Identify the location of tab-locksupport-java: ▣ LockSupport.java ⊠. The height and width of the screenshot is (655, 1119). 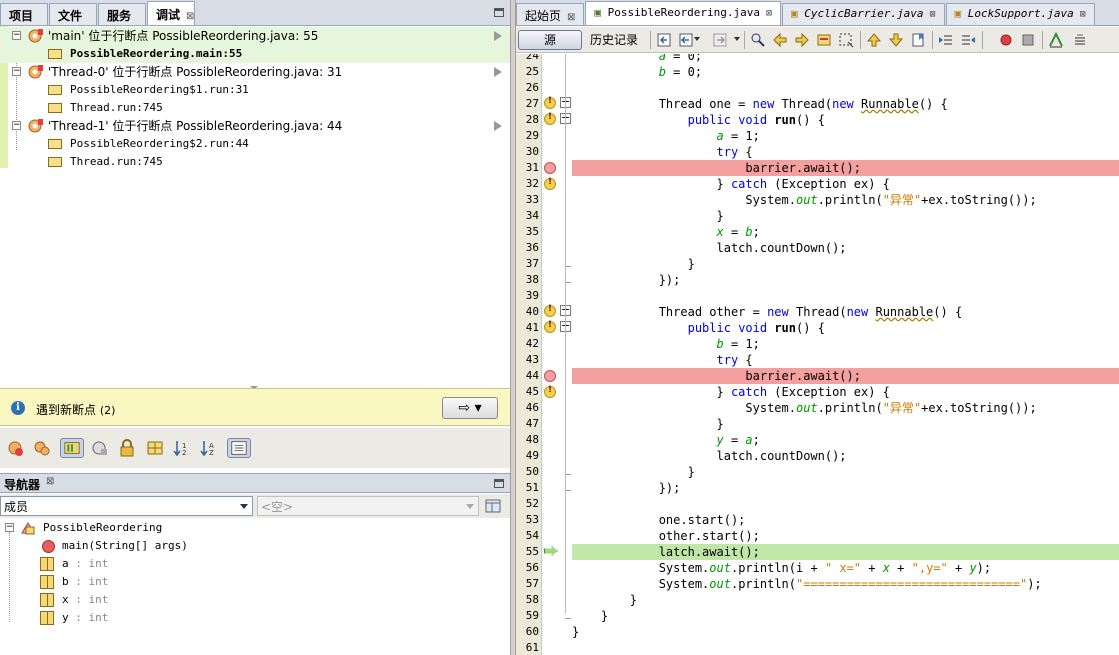
(1020, 14).